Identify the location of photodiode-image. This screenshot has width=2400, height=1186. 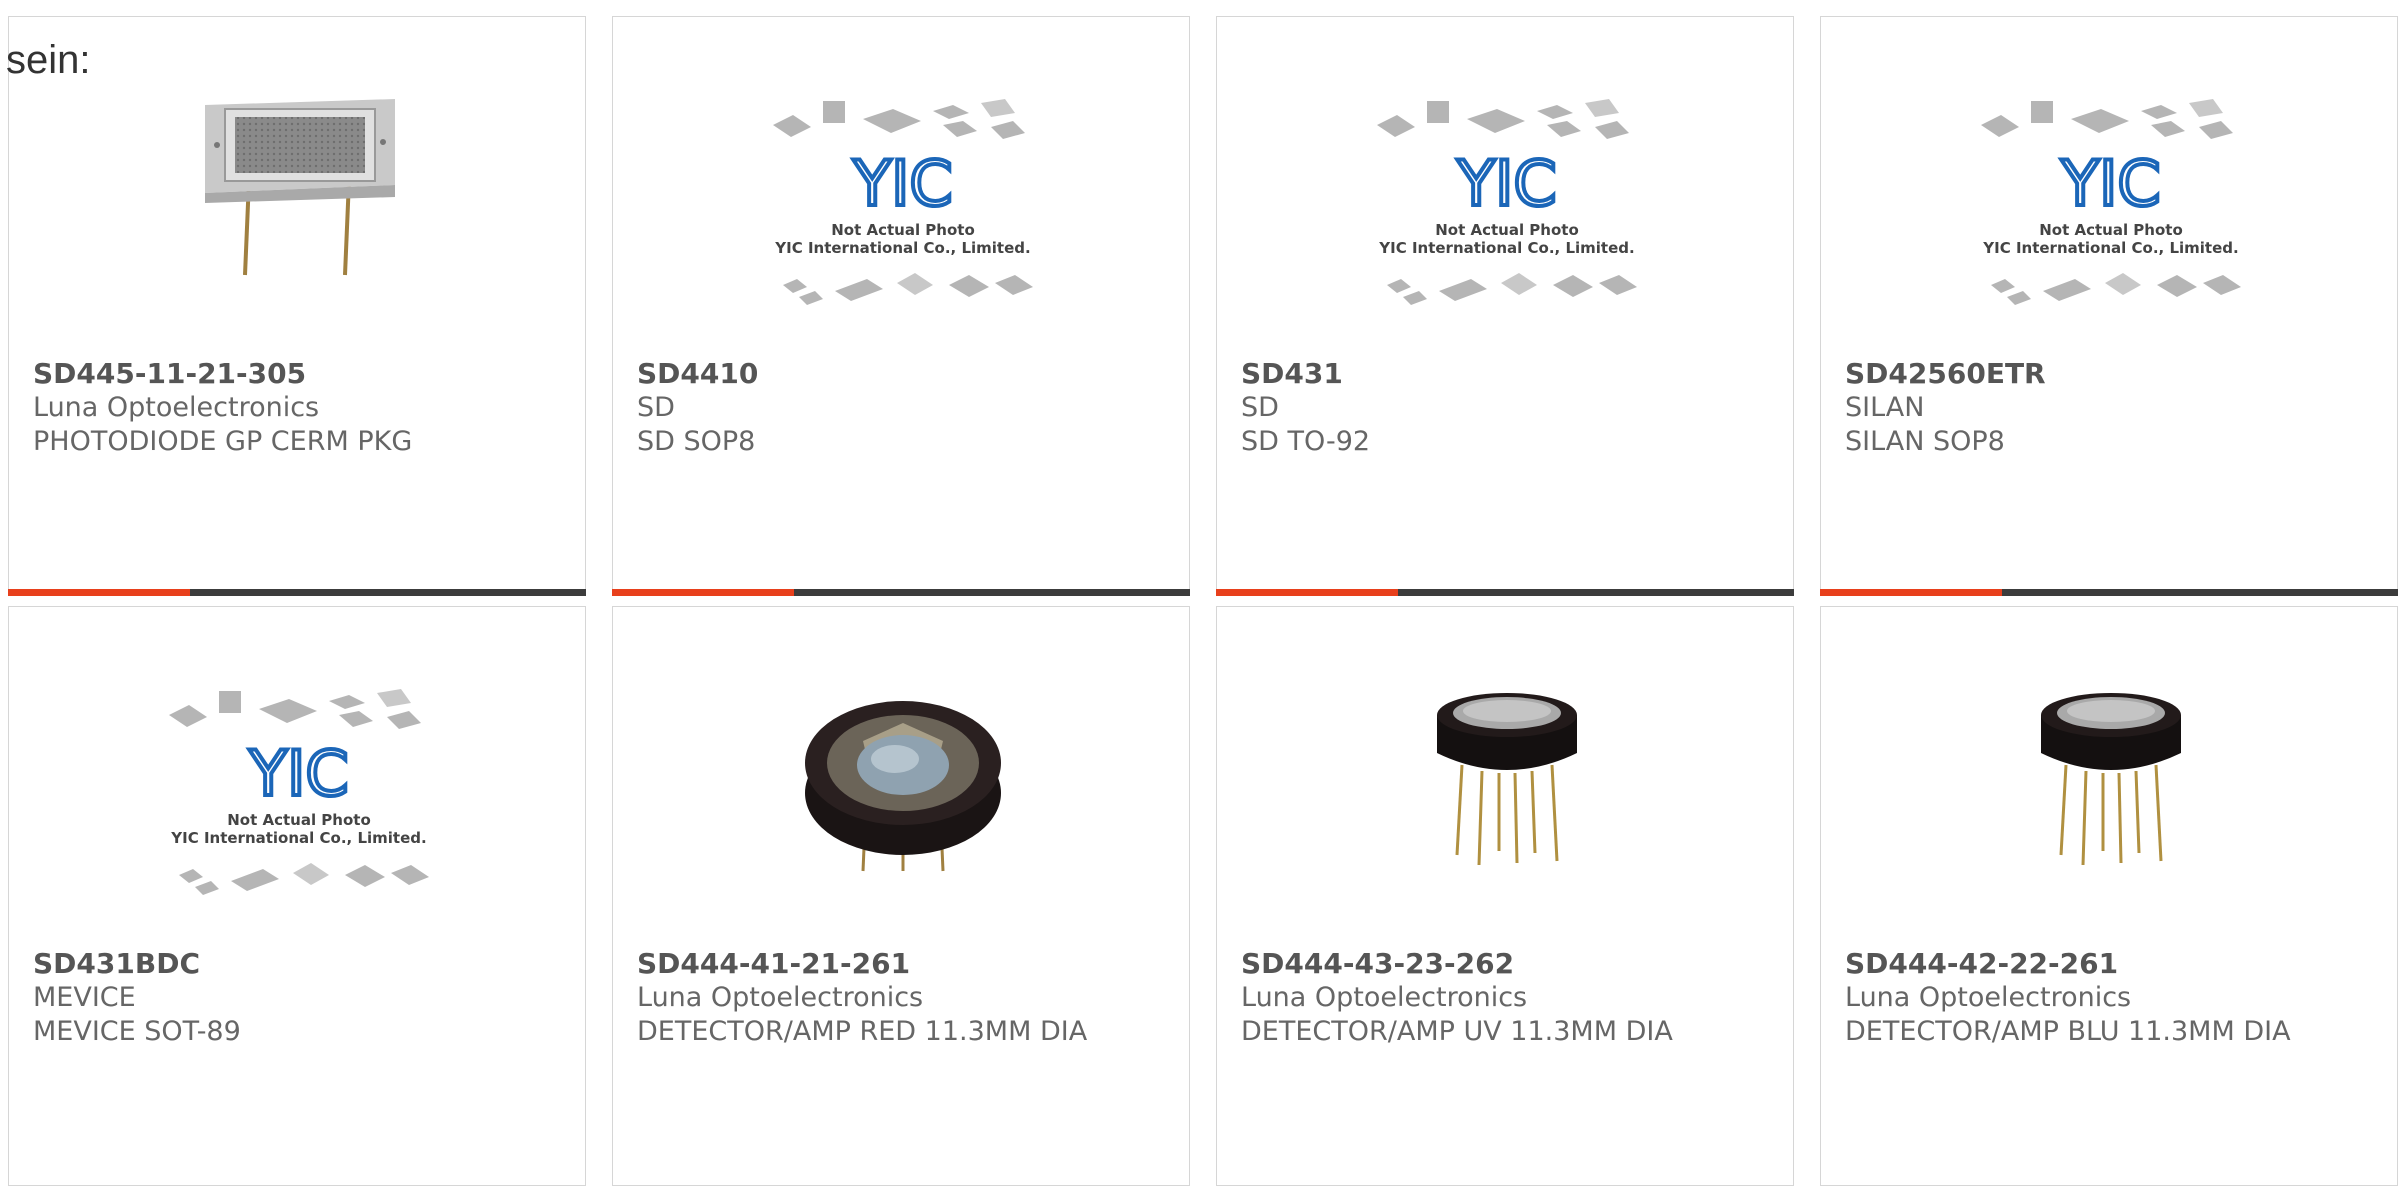
(300, 187).